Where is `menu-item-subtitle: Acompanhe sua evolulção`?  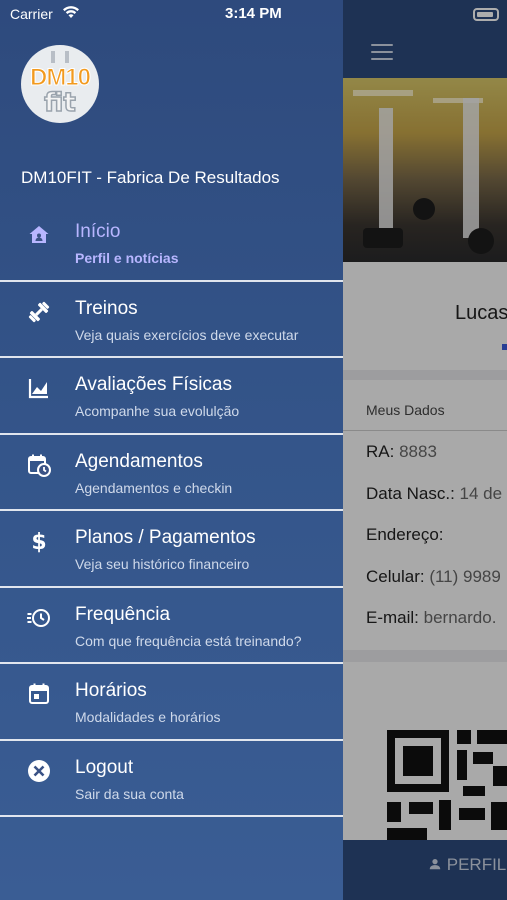 menu-item-subtitle: Acompanhe sua evolulção is located at coordinates (157, 411).